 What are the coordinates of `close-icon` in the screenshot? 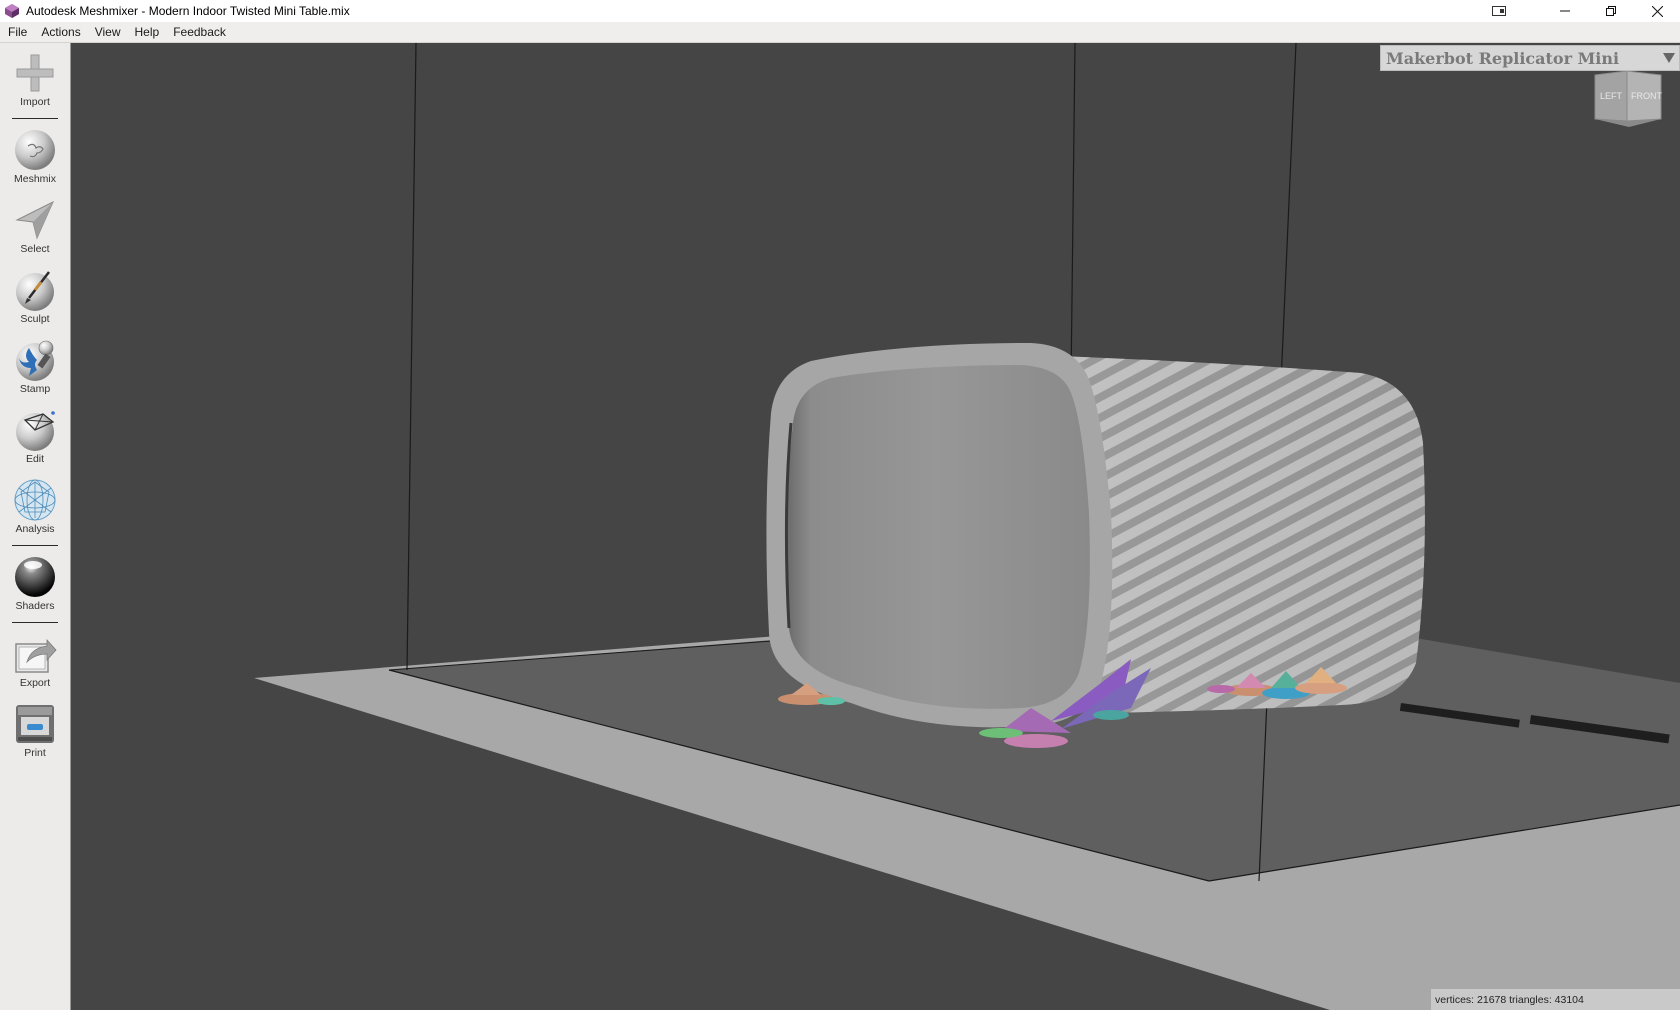 It's located at (1657, 11).